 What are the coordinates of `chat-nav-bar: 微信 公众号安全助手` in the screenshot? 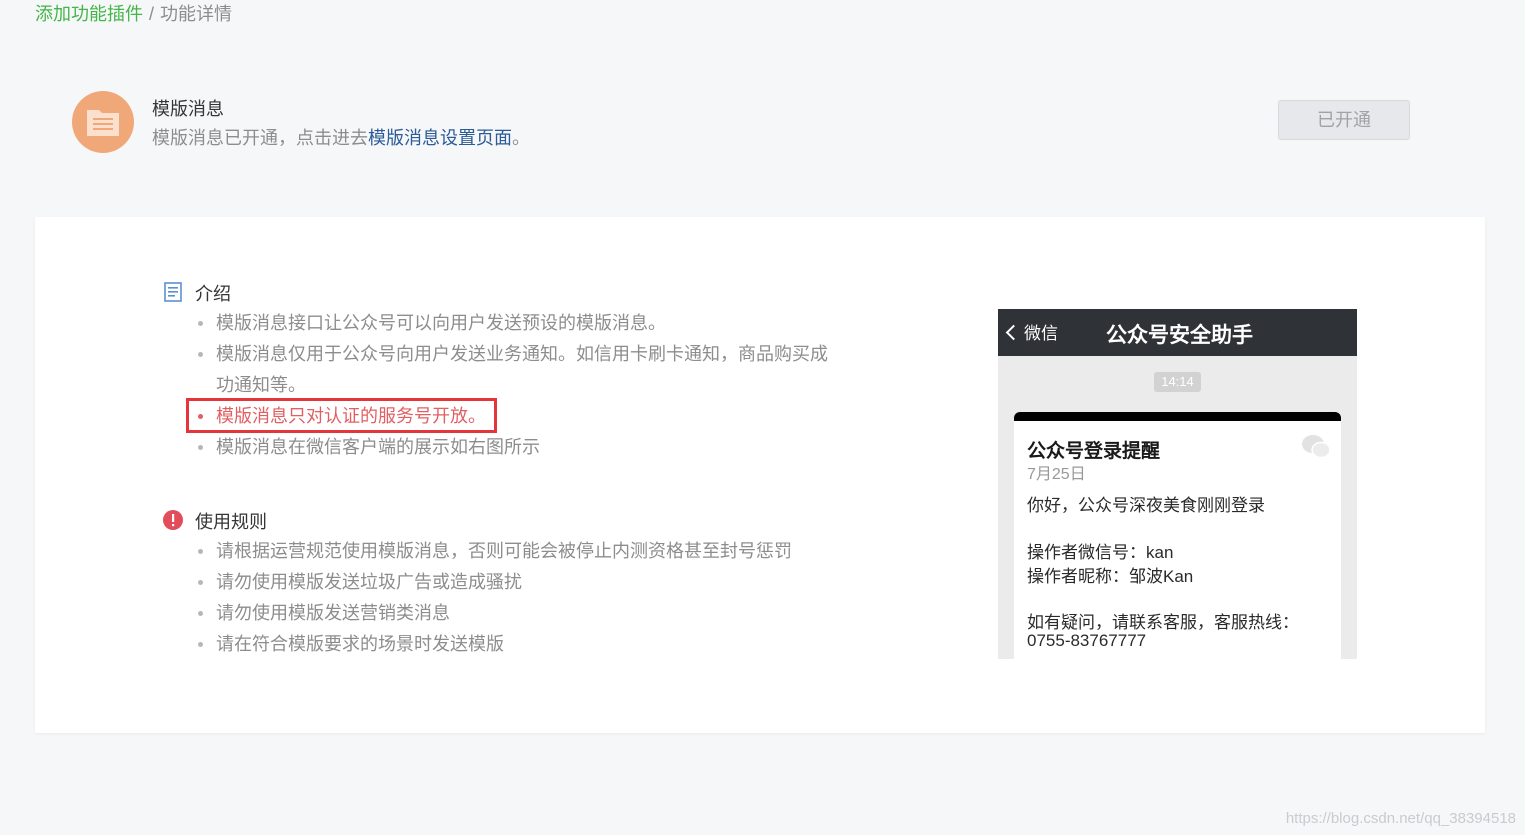 It's located at (1177, 332).